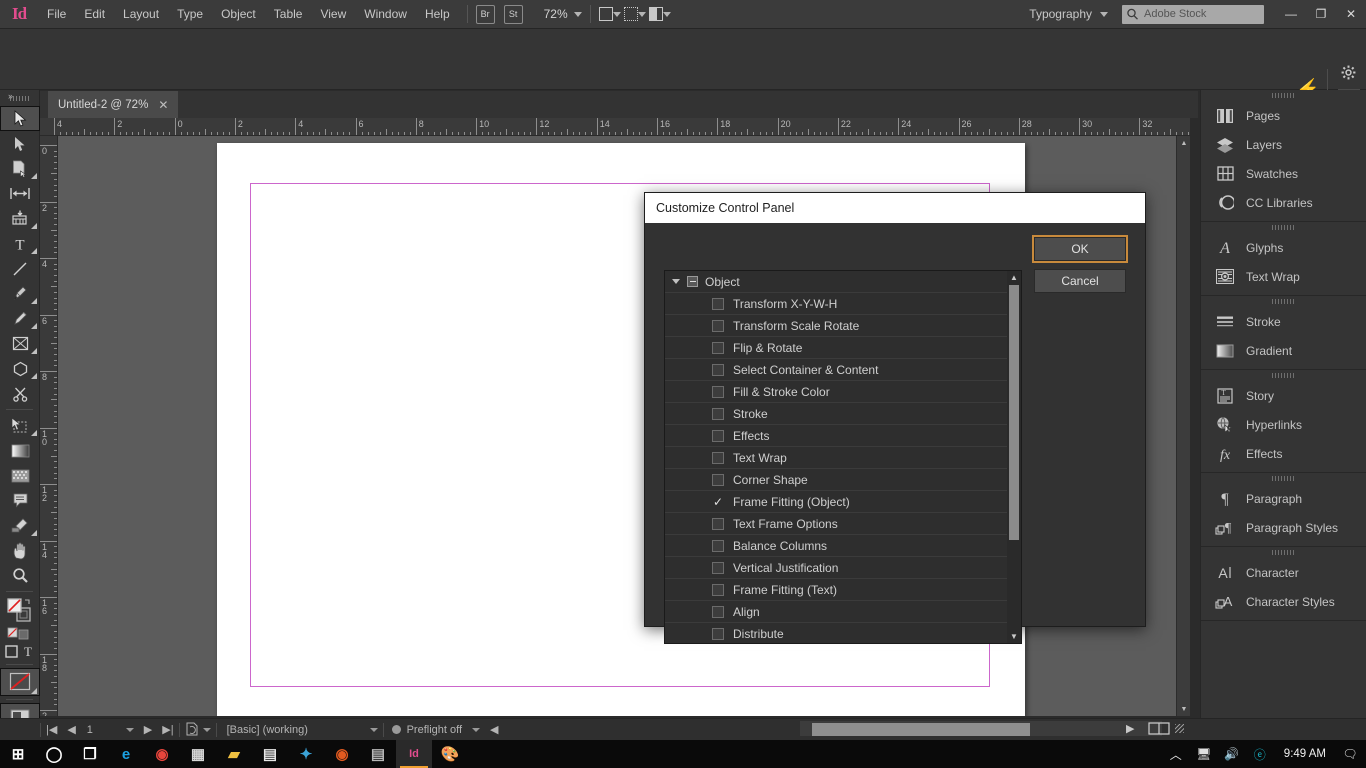 The image size is (1366, 768). What do you see at coordinates (385, 14) in the screenshot?
I see `menu-window: Window` at bounding box center [385, 14].